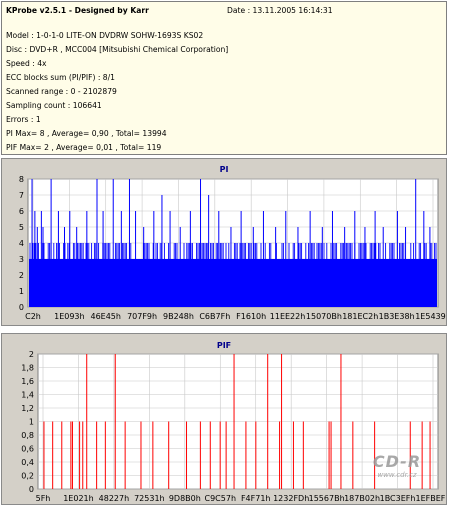  I want to click on y-tick-label: 1,8, so click(27, 368).